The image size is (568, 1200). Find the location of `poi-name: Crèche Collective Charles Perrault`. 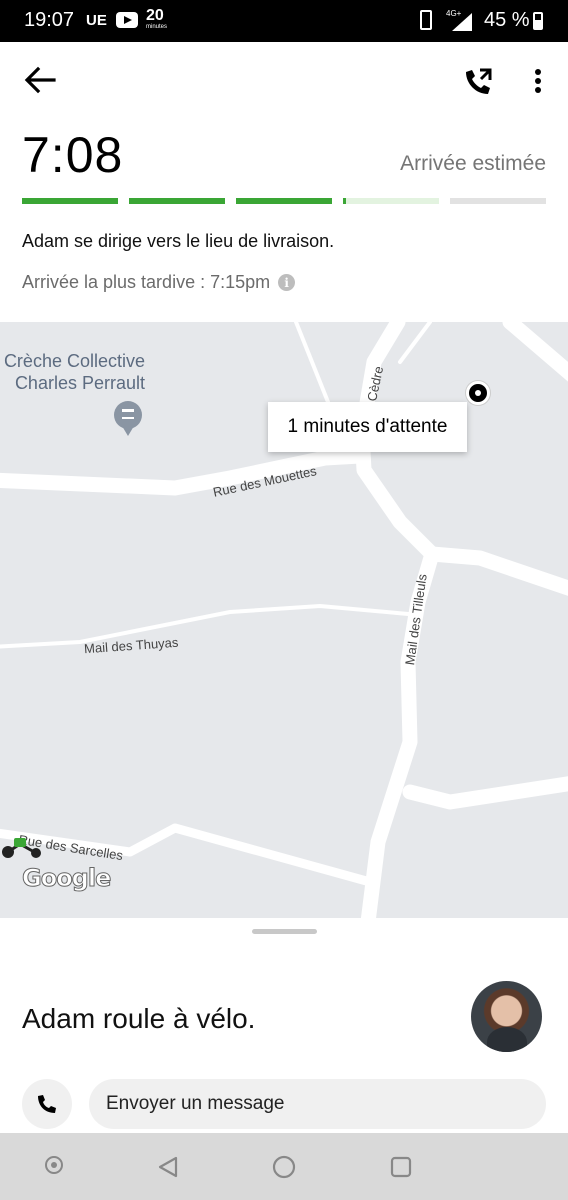

poi-name: Crèche Collective Charles Perrault is located at coordinates (74, 372).